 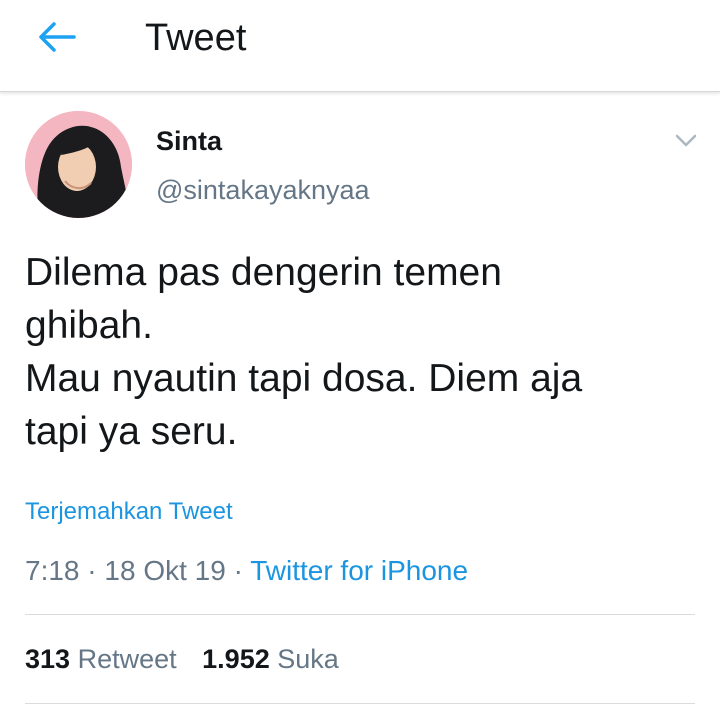 What do you see at coordinates (359, 570) in the screenshot?
I see `tweet-source-link: Twitter for iPhone` at bounding box center [359, 570].